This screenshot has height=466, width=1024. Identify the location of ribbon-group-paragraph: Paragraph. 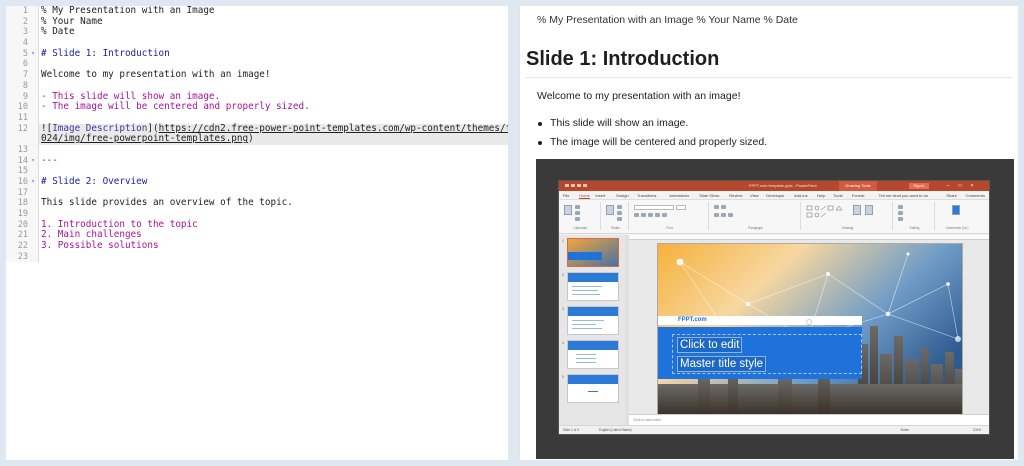
(756, 216).